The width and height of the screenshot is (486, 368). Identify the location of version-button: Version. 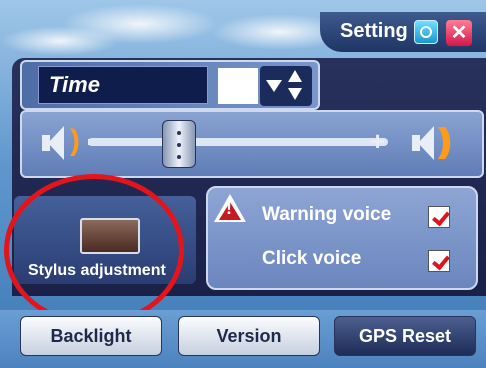
(249, 336).